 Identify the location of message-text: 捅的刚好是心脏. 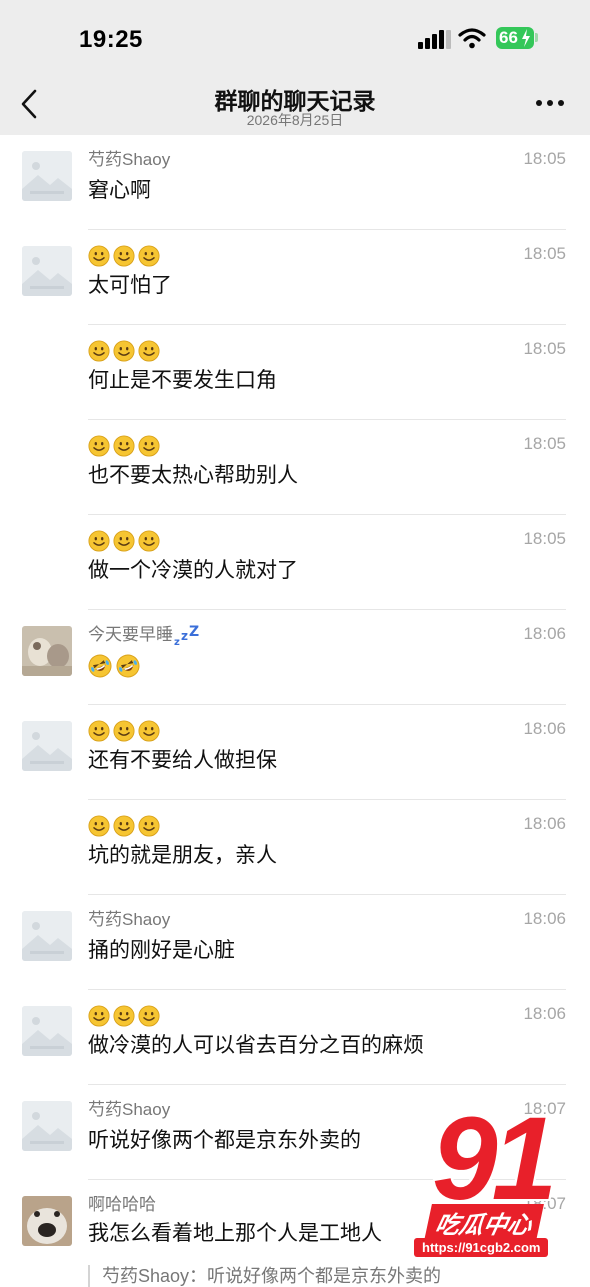
(161, 950).